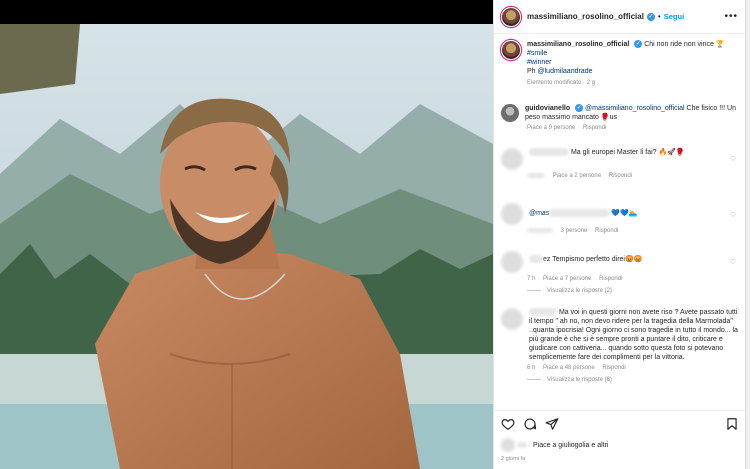 The height and width of the screenshot is (469, 750). I want to click on comment-age: 7 h, so click(531, 279).